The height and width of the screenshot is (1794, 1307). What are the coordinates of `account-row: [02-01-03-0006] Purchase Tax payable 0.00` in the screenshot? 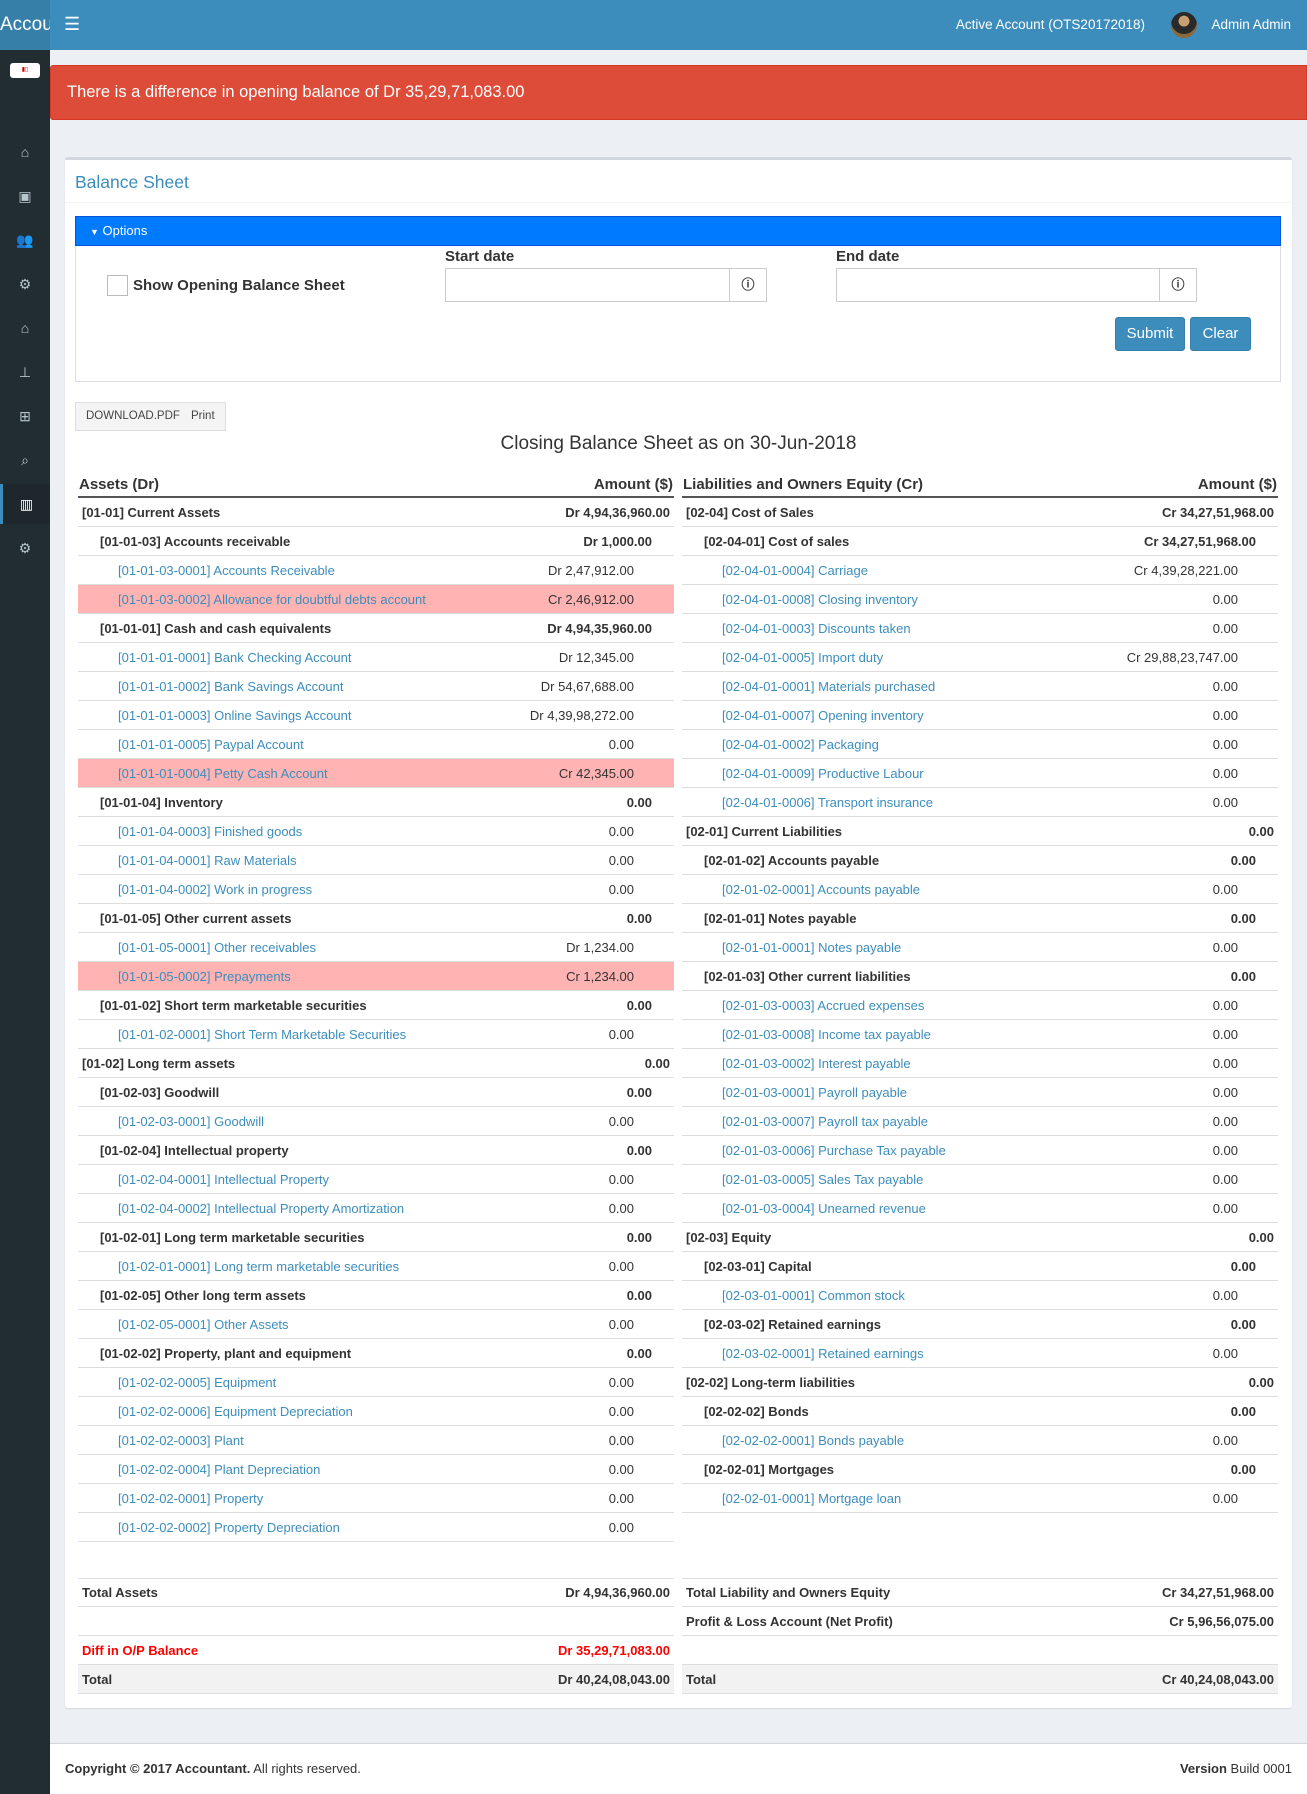 It's located at (980, 1150).